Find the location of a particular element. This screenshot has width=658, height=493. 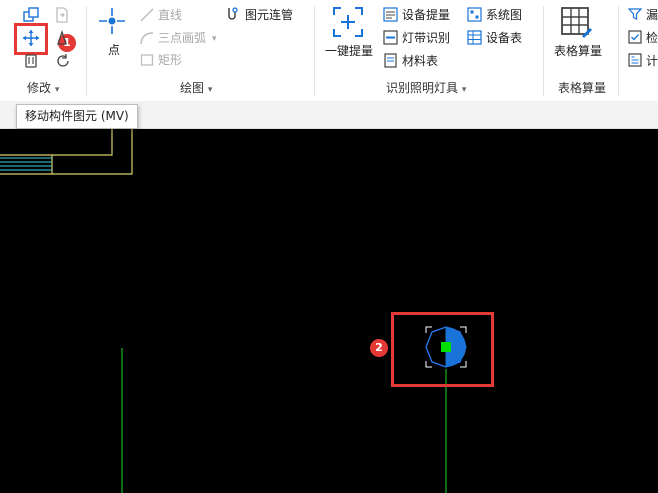

one-key-extract-icon is located at coordinates (348, 22).